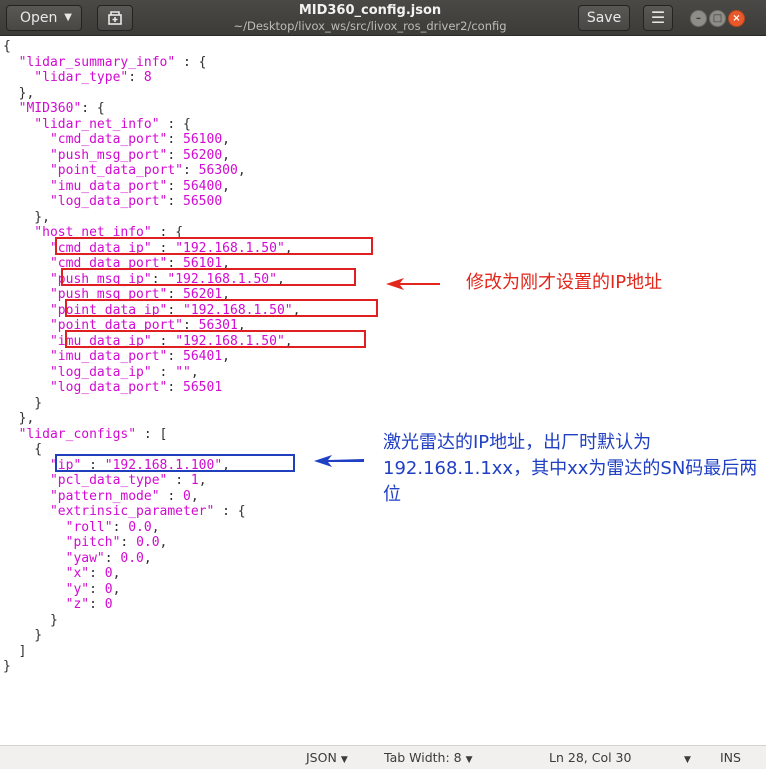  I want to click on code-token: 56200, so click(203, 155).